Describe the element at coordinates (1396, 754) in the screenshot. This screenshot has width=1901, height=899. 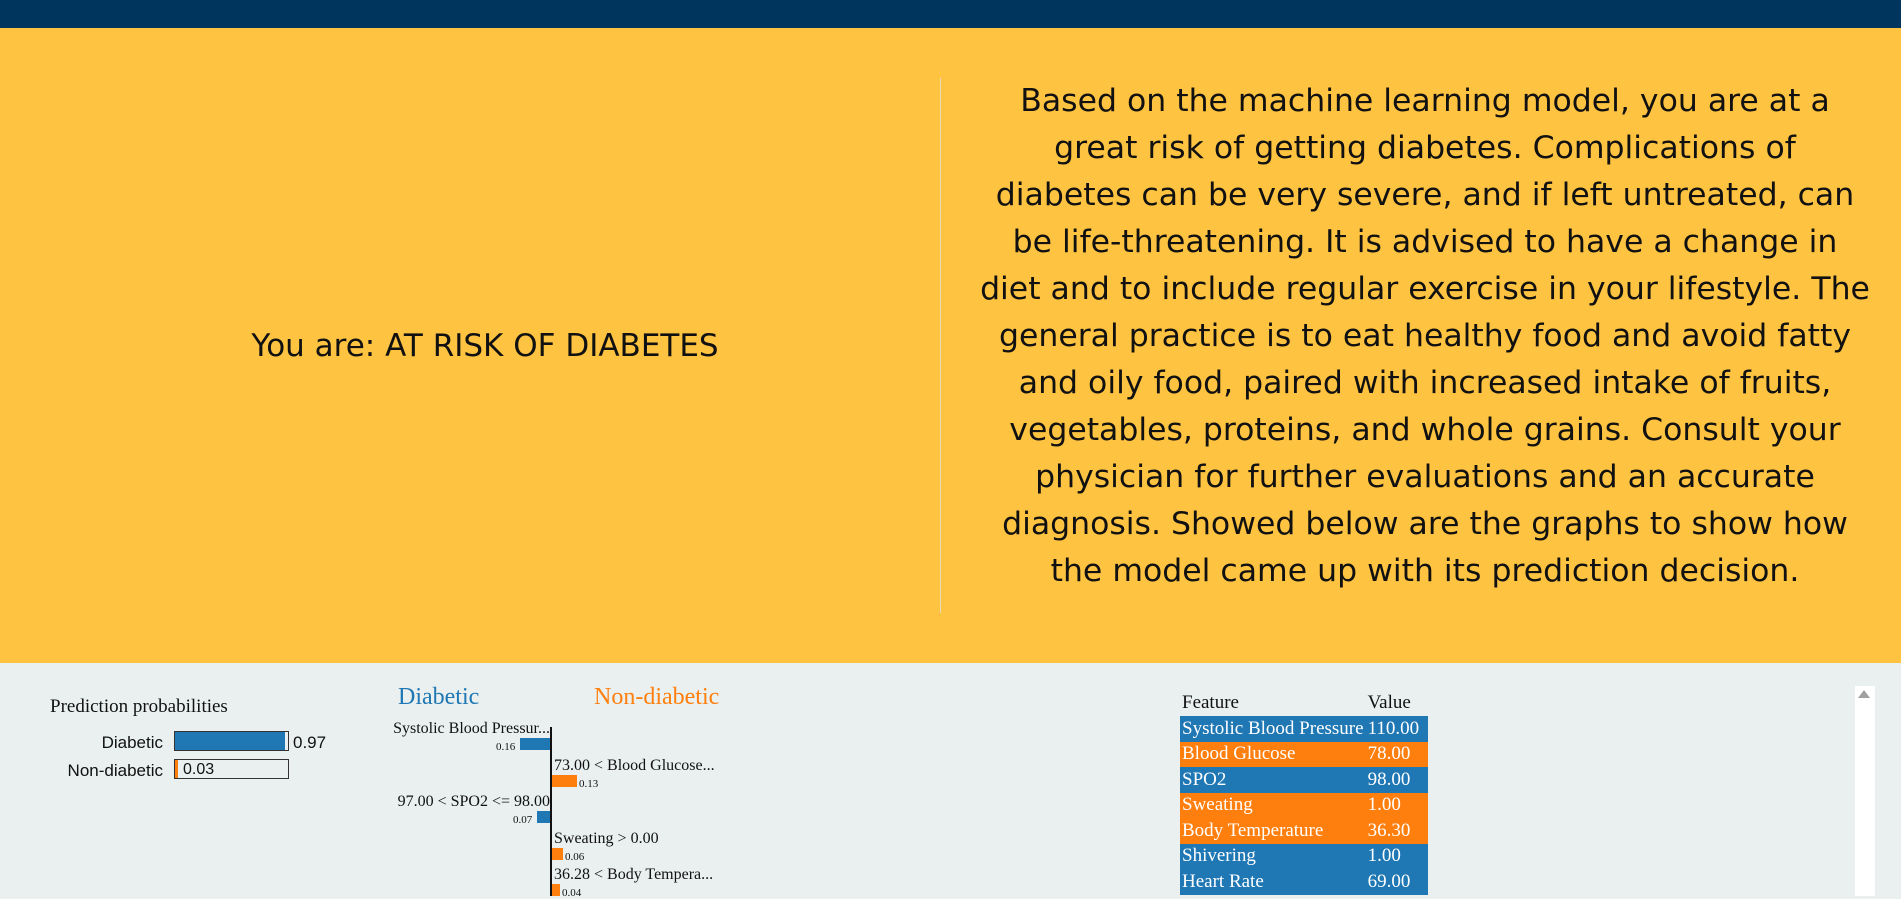
I see `value-cell: 78.00` at that location.